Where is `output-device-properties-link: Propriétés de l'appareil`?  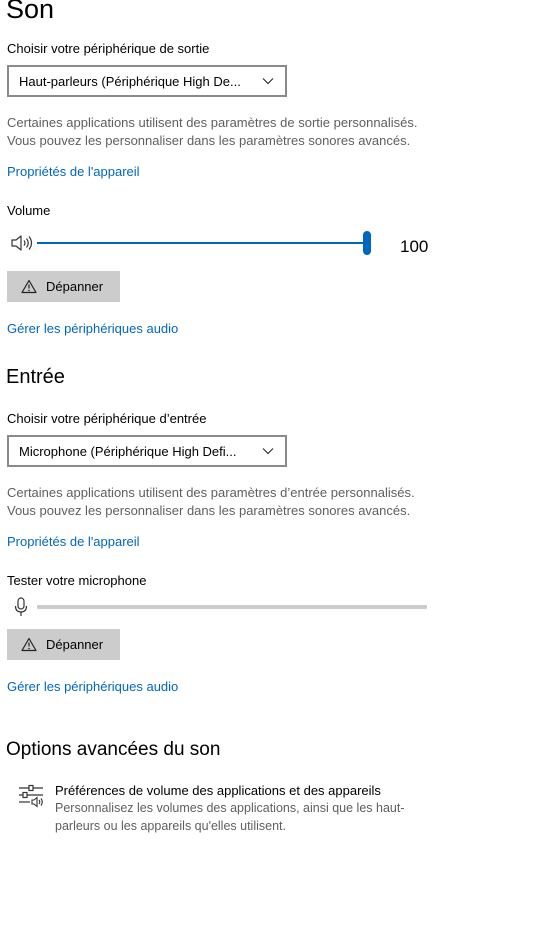 output-device-properties-link: Propriétés de l'appareil is located at coordinates (73, 171).